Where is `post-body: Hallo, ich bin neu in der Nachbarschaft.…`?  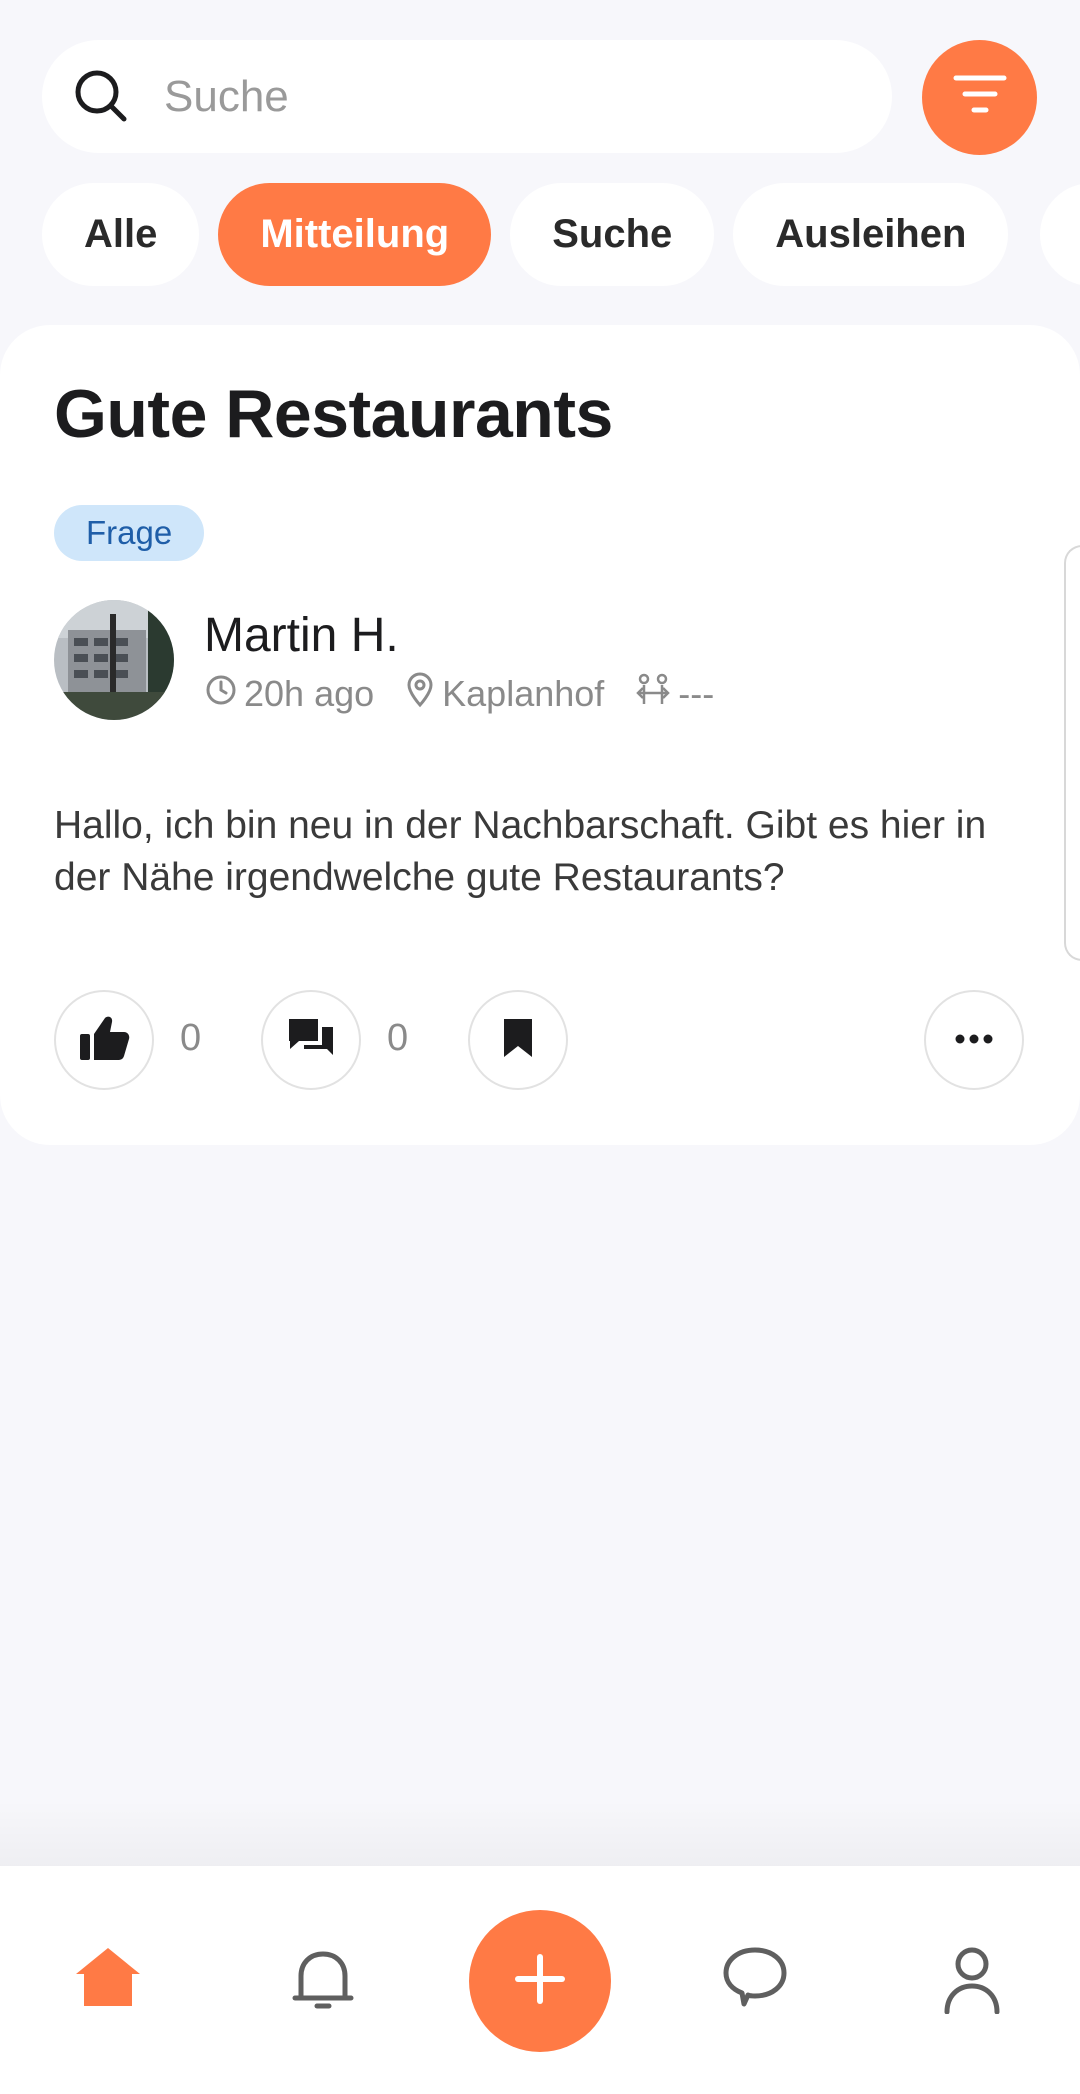
post-body: Hallo, ich bin neu in der Nachbarschaft.… is located at coordinates (520, 851).